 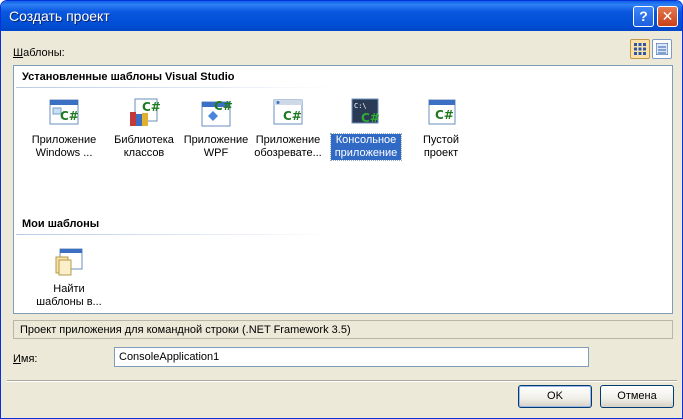 I want to click on large-icons-view-icon, so click(x=640, y=49).